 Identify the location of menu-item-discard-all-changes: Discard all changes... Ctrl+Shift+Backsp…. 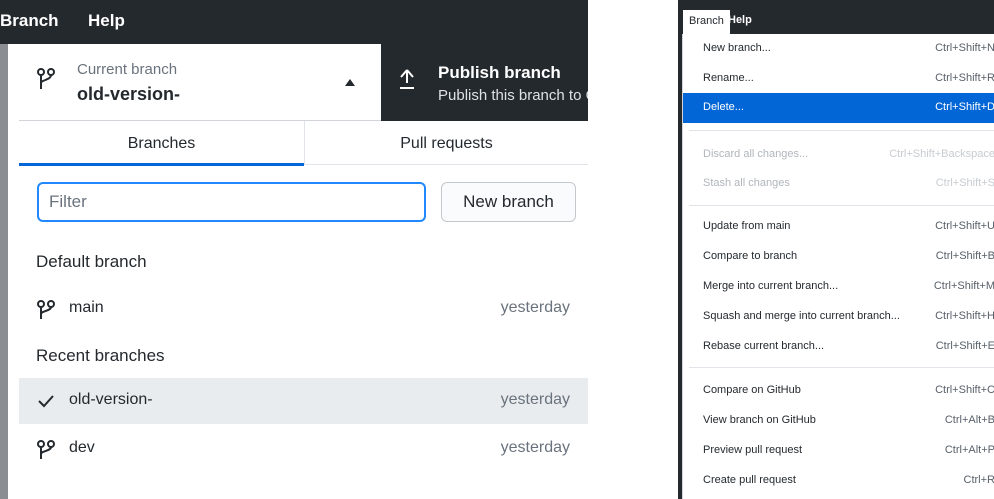
(838, 154).